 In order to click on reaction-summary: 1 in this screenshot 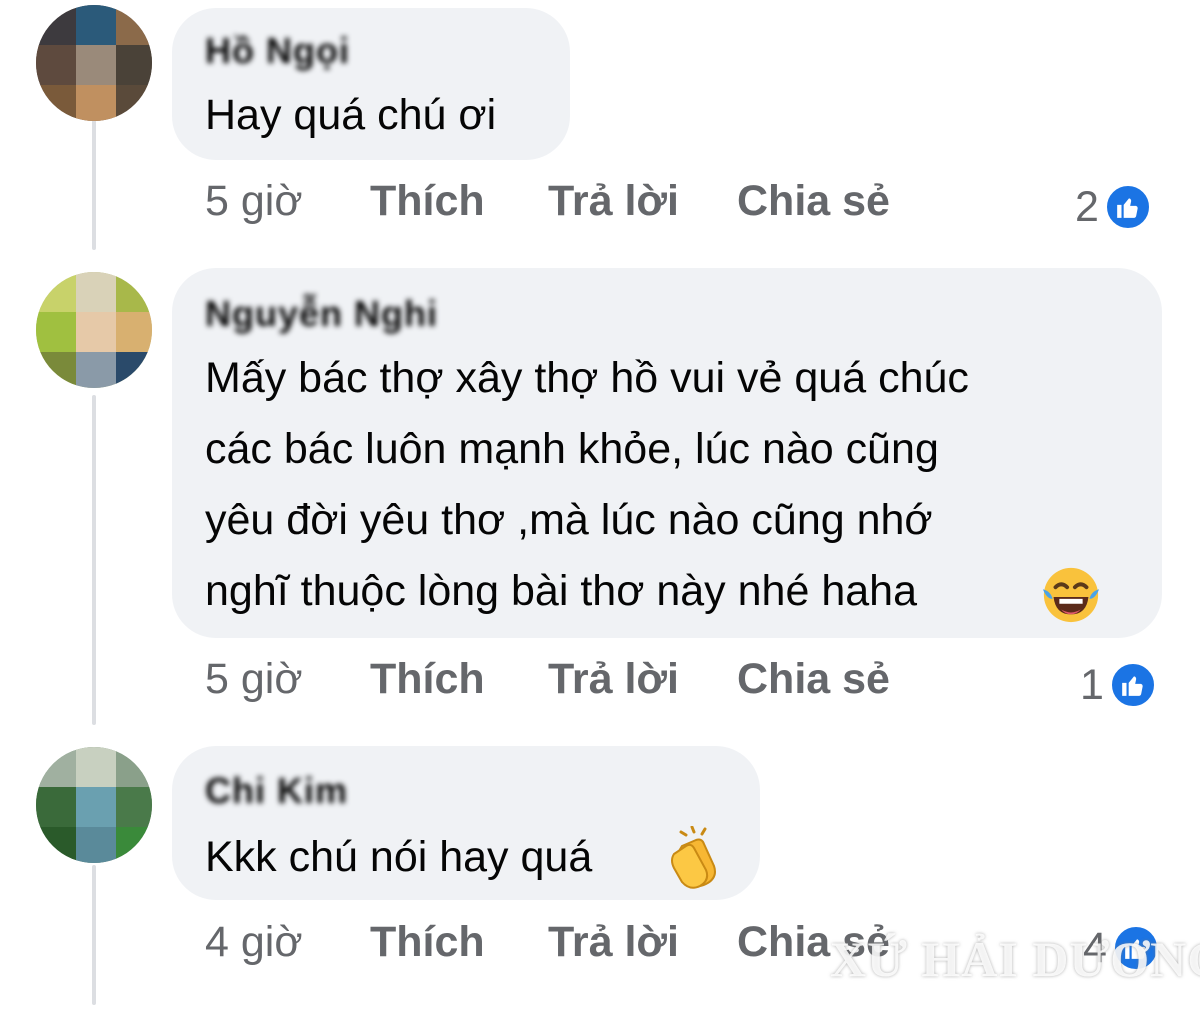, I will do `click(1119, 685)`.